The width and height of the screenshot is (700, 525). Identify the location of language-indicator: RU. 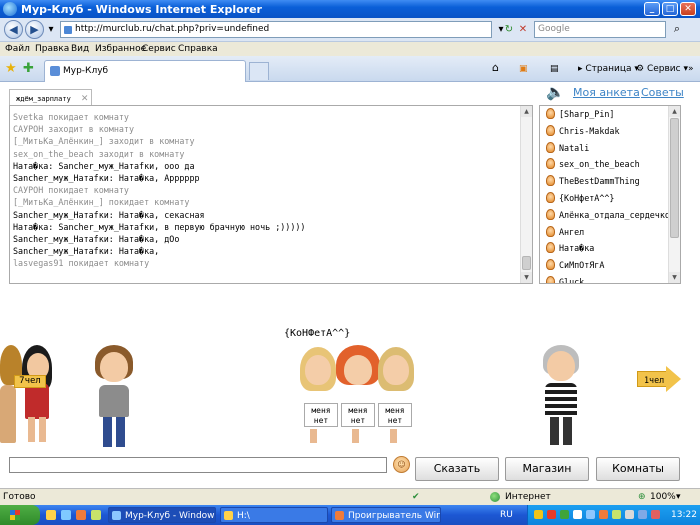
(506, 515).